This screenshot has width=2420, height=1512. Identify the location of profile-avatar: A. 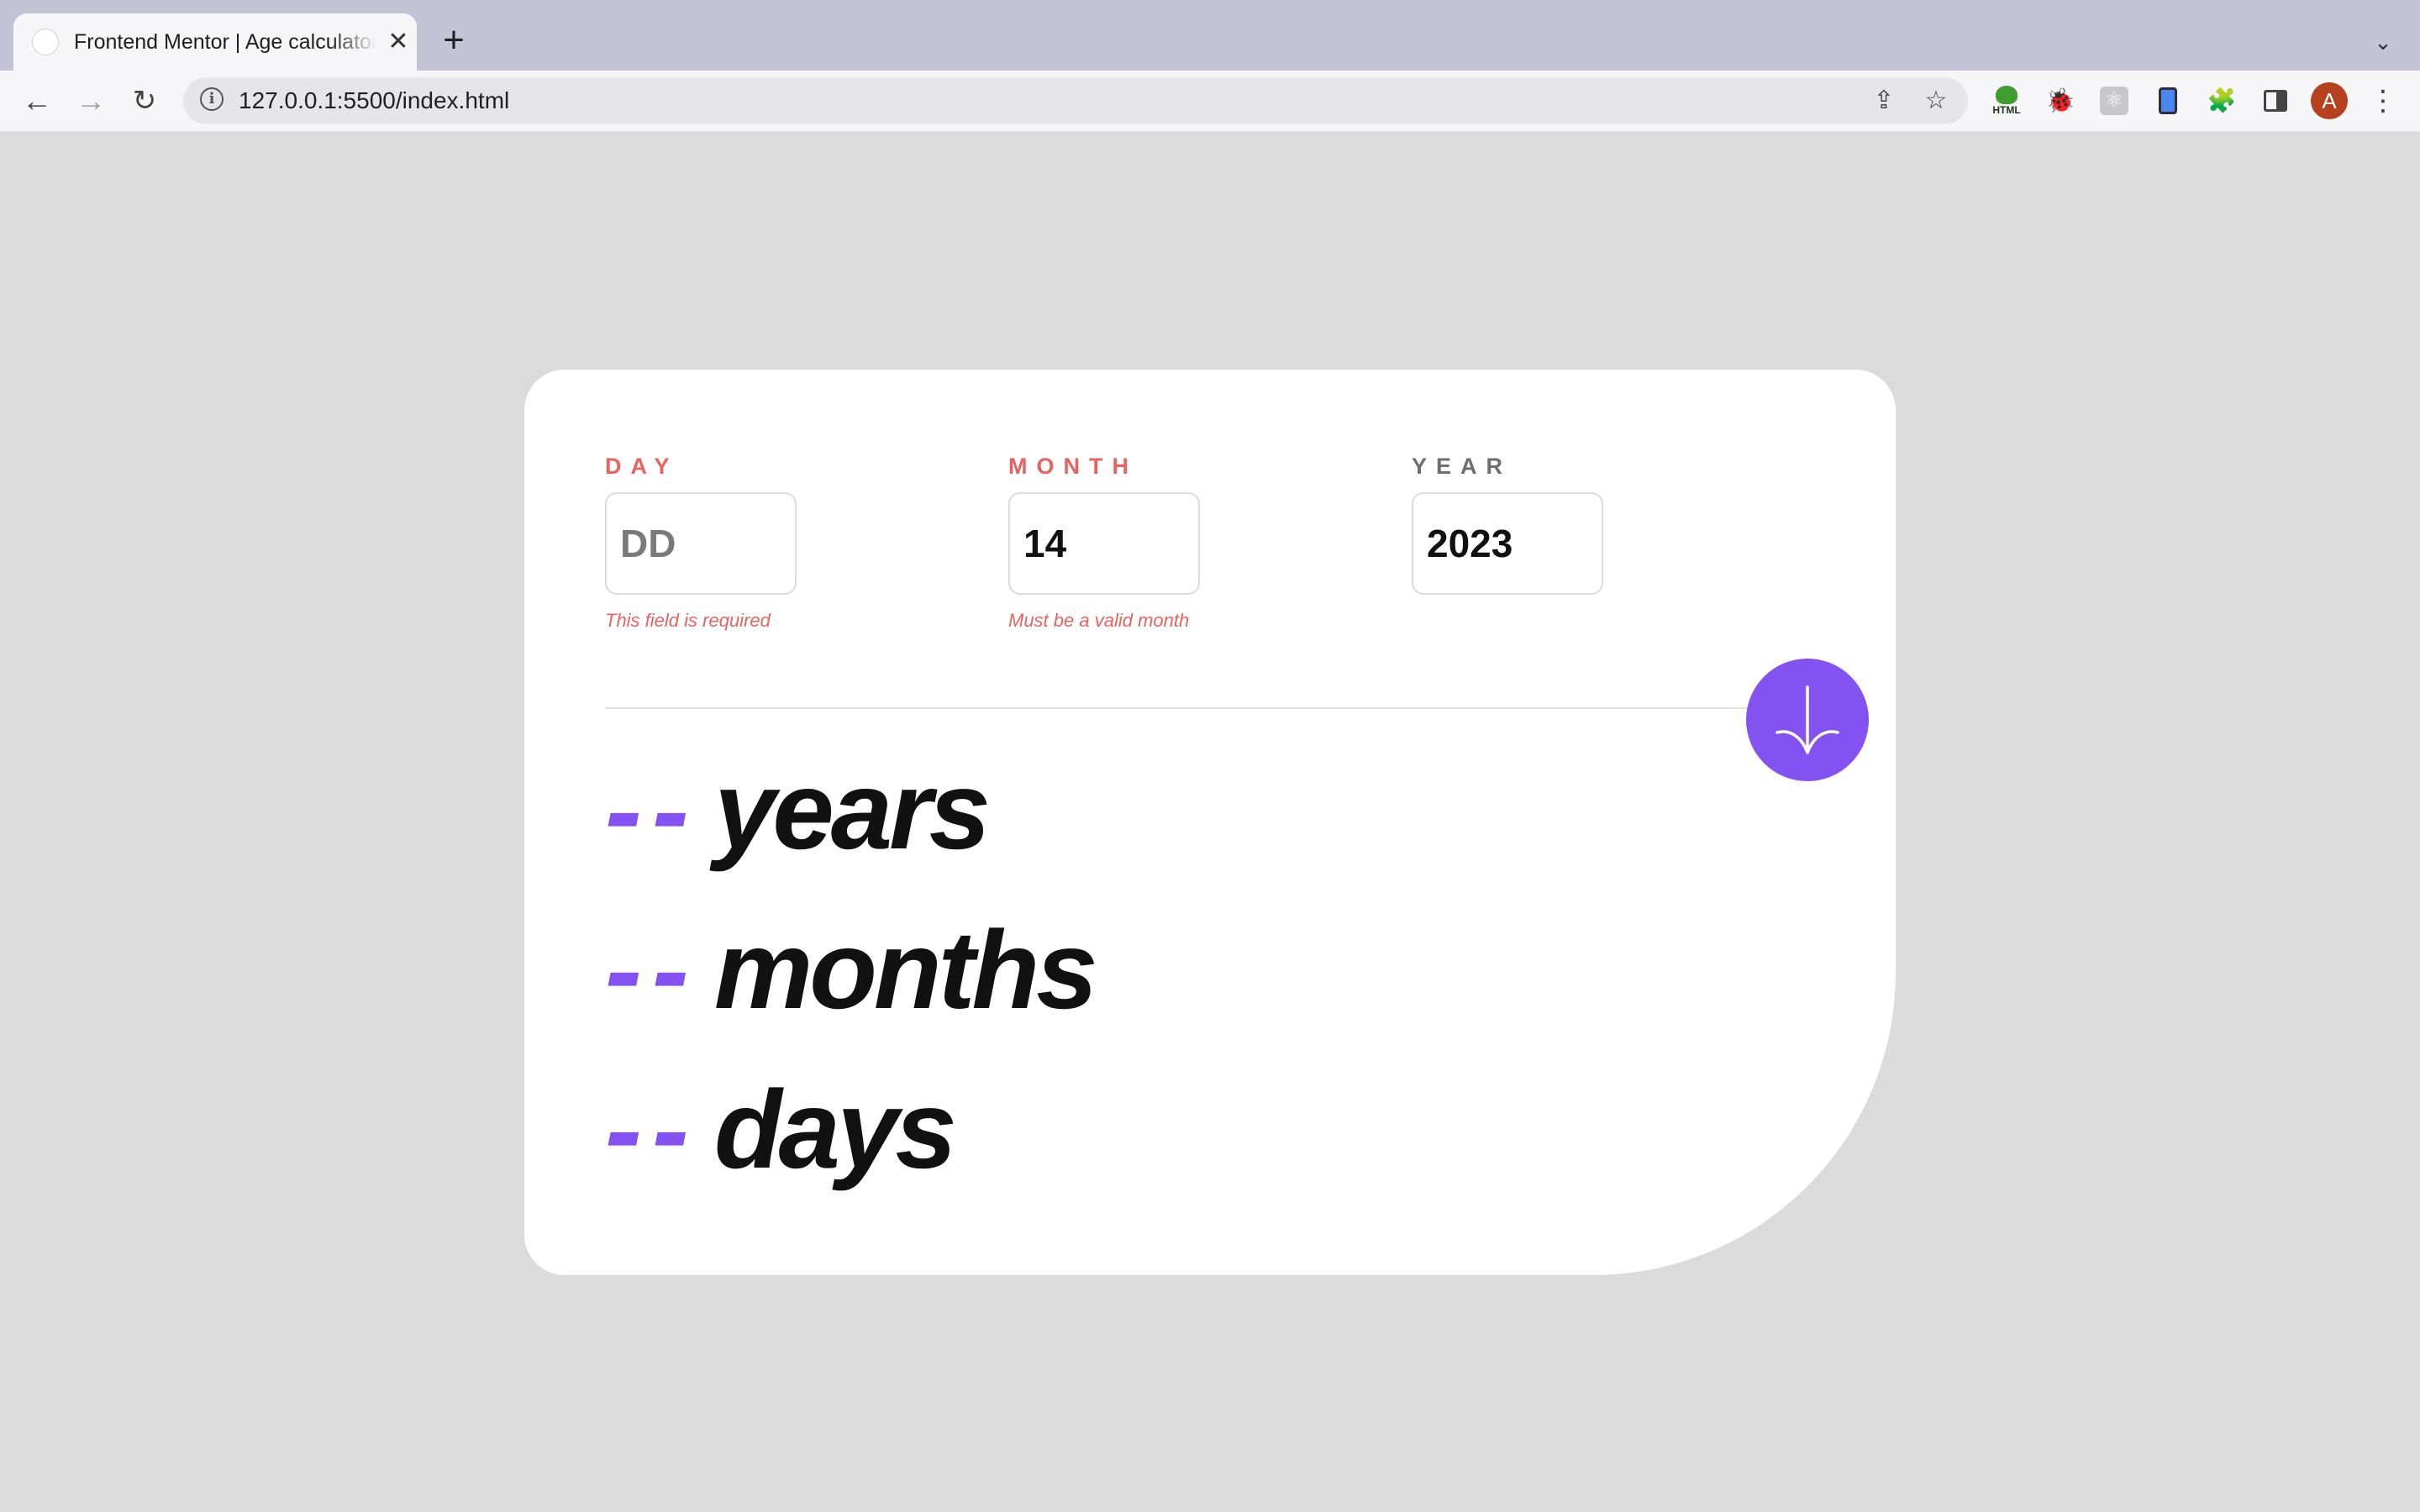
(2329, 100).